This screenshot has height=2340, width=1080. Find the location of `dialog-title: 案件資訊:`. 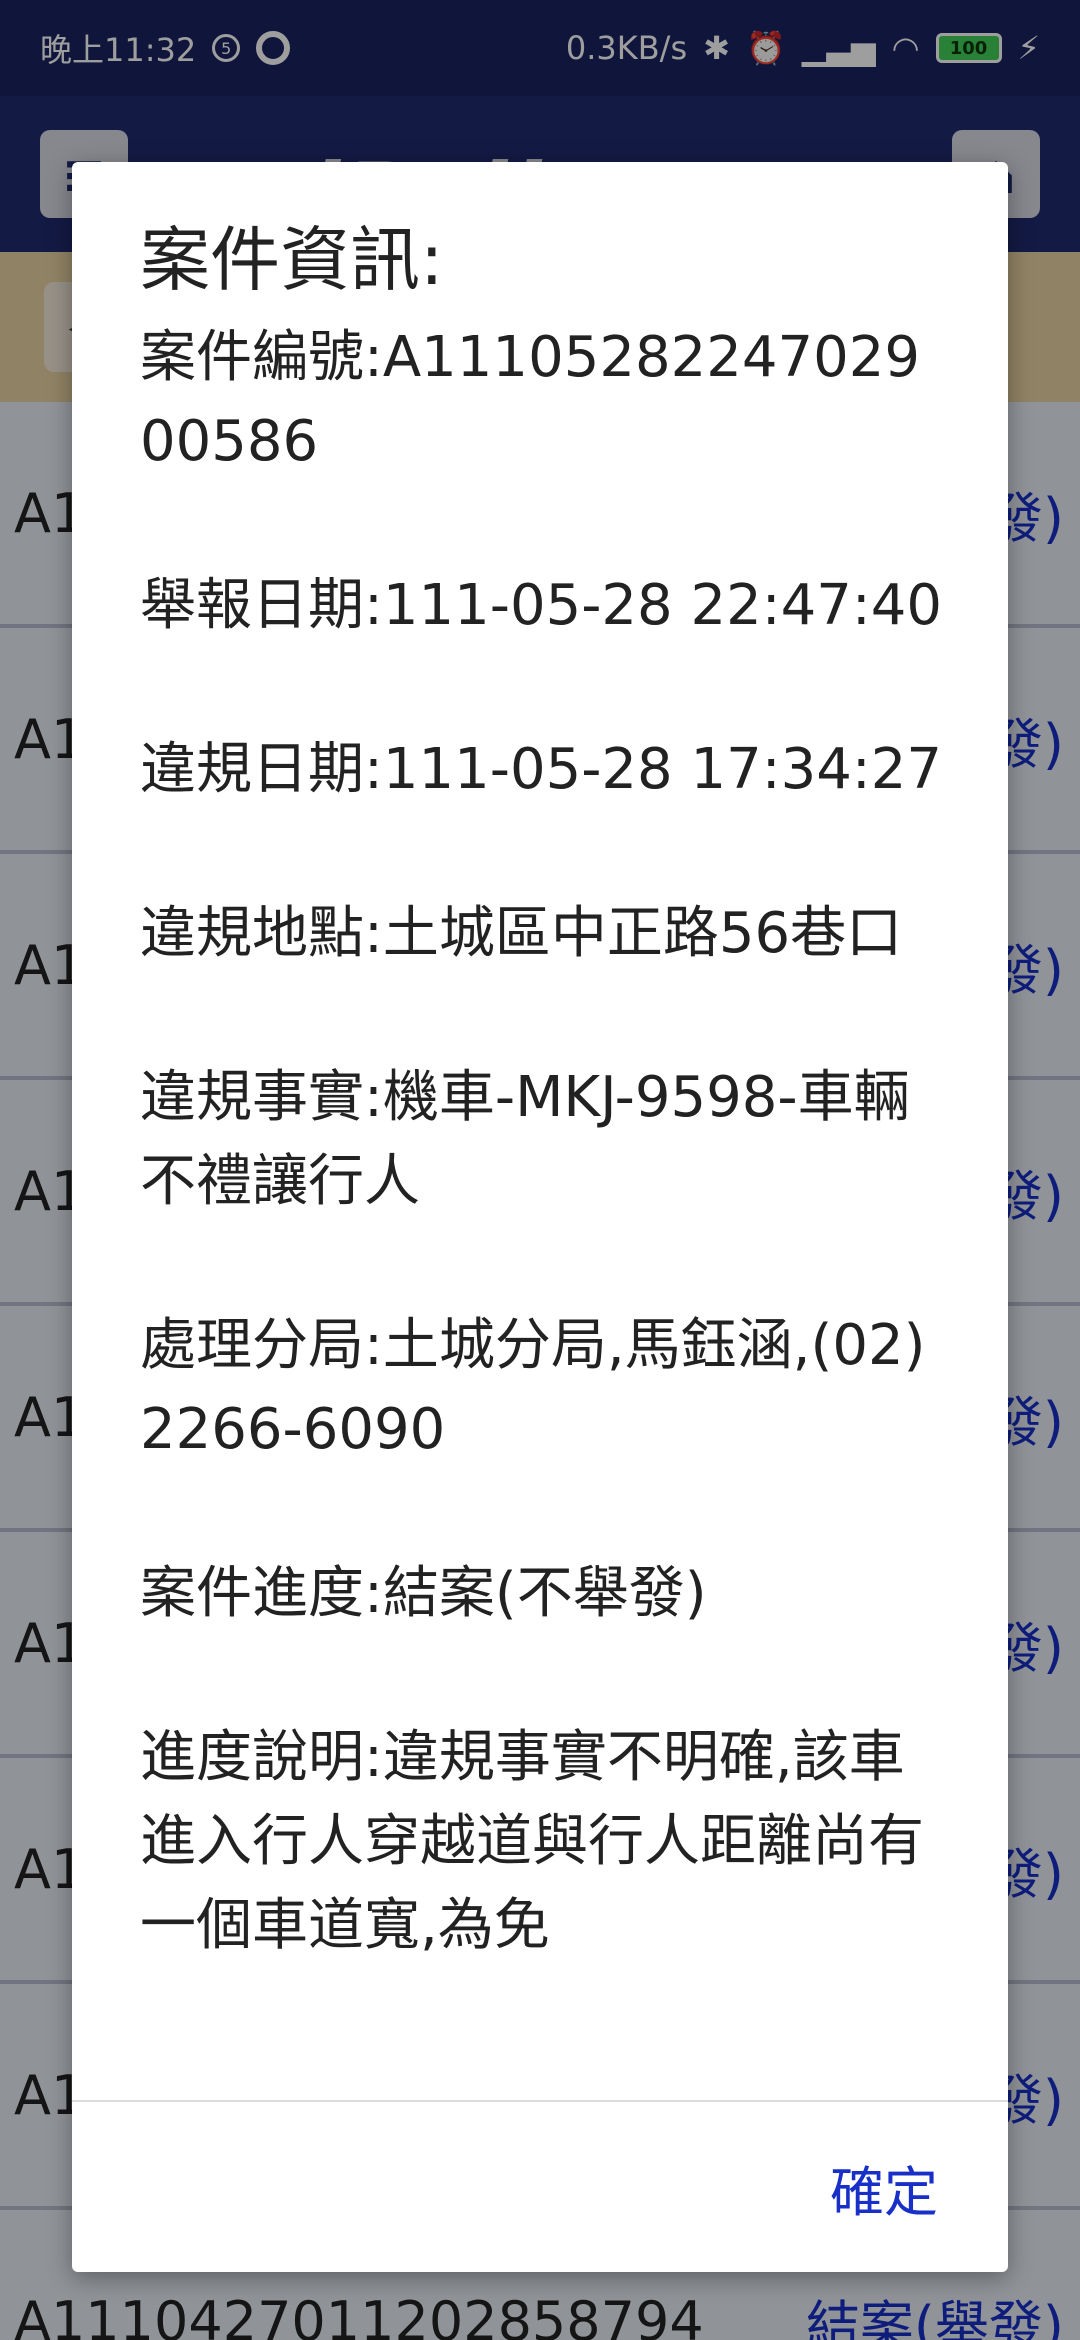

dialog-title: 案件資訊: is located at coordinates (292, 260).